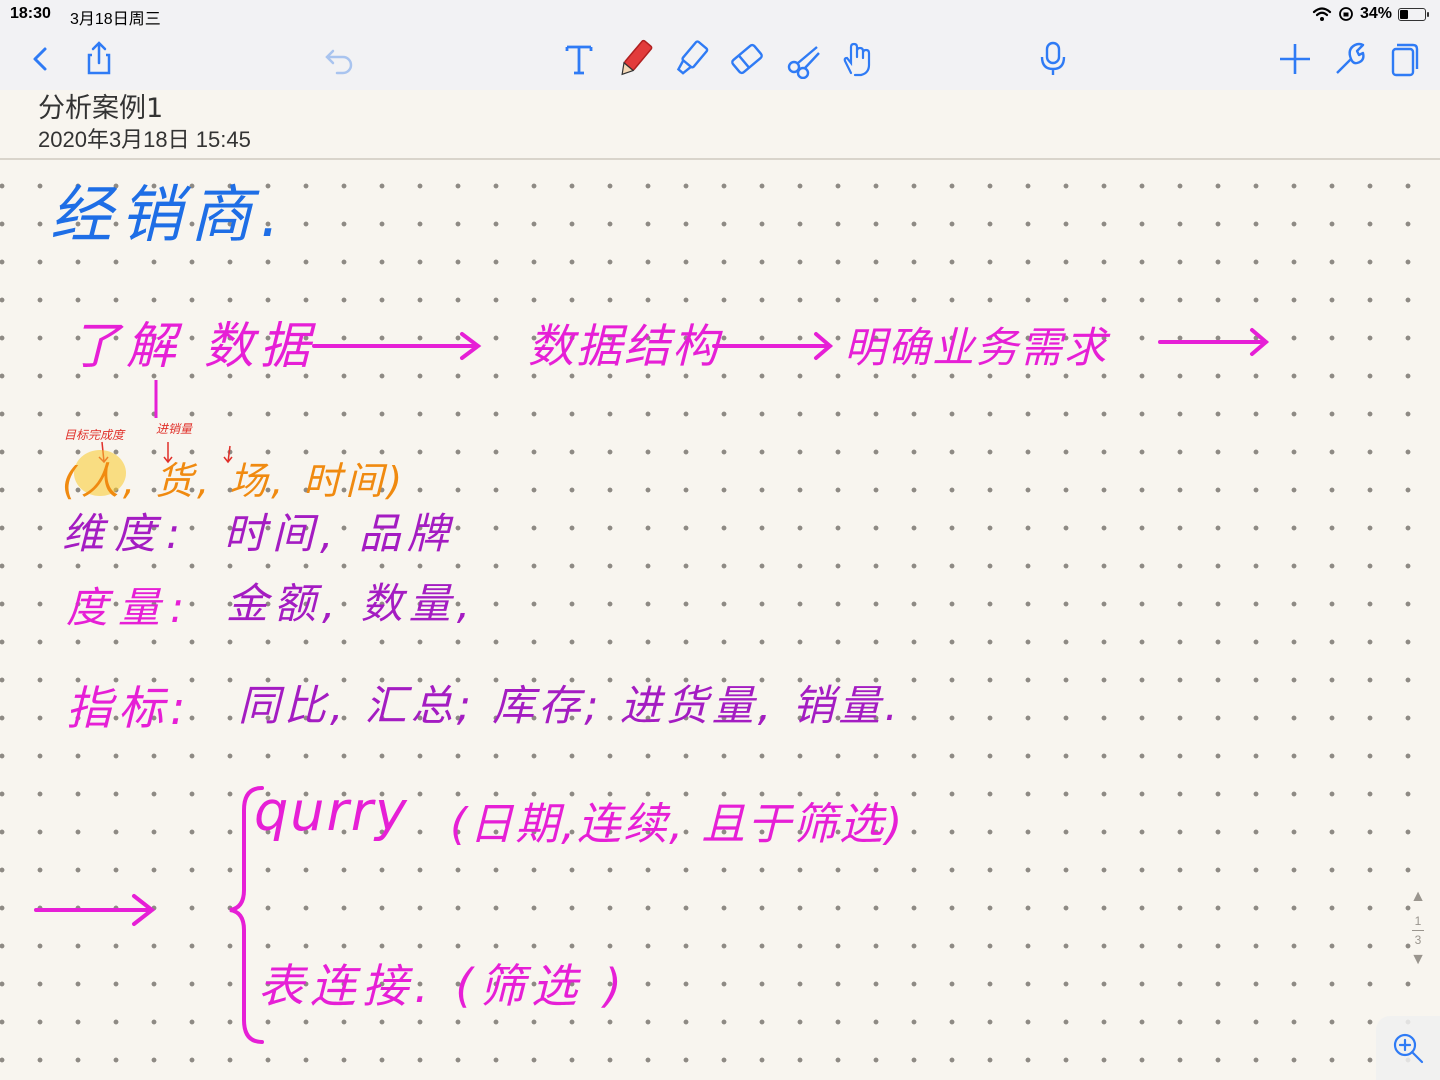 The width and height of the screenshot is (1440, 1080). What do you see at coordinates (126, 533) in the screenshot?
I see `dimension-label: 维度:` at bounding box center [126, 533].